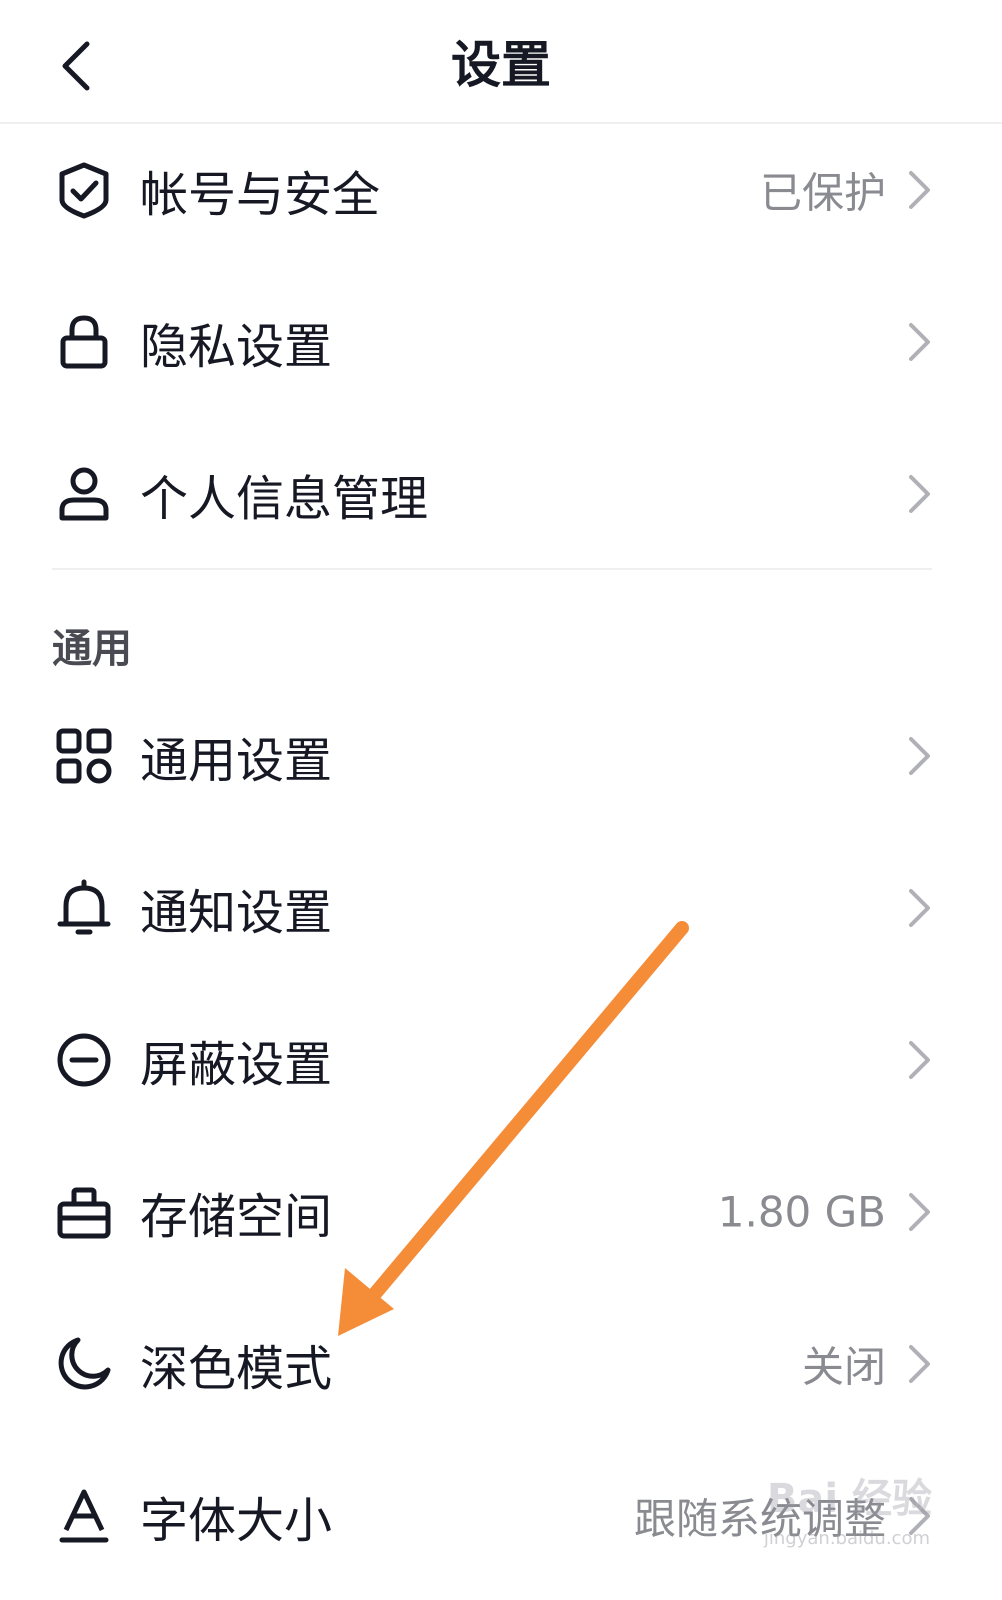  Describe the element at coordinates (236, 1065) in the screenshot. I see `row-label: 屏蔽设置` at that location.